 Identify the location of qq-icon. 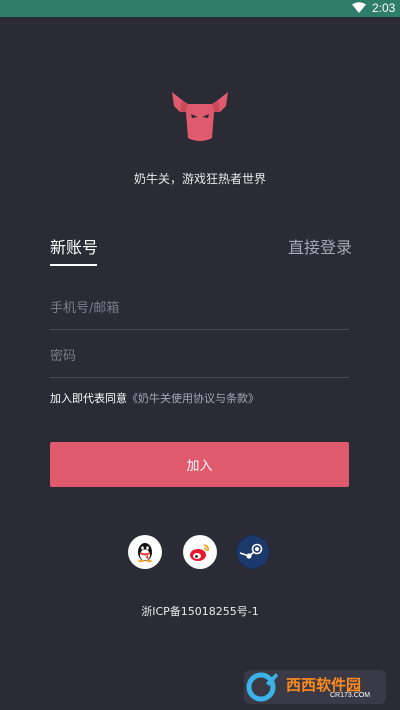
(145, 553).